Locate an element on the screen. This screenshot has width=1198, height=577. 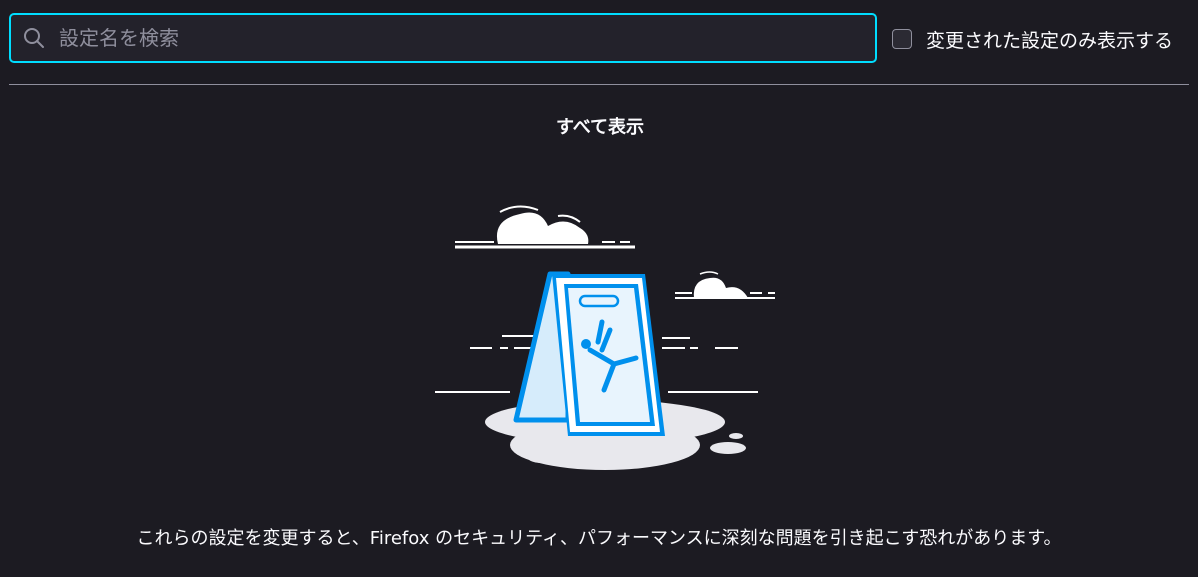
search-input is located at coordinates (459, 38).